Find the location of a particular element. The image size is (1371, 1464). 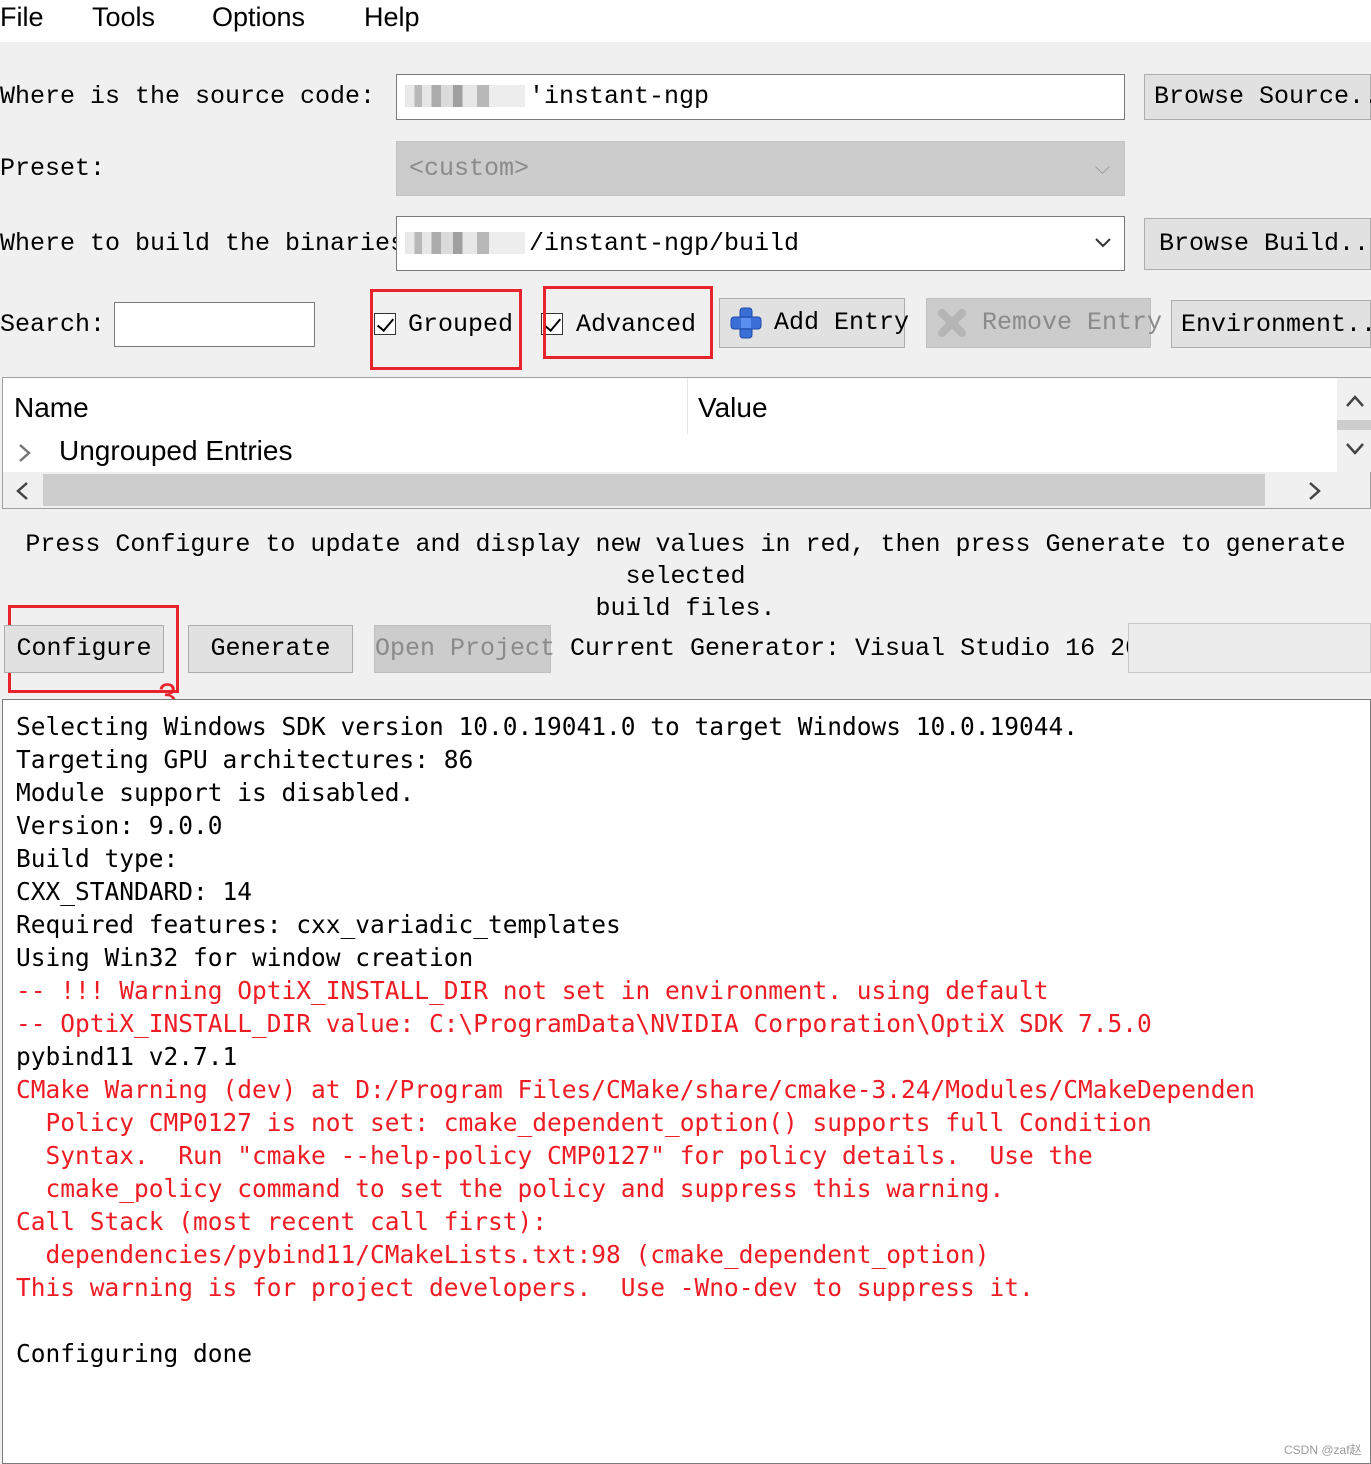

menu-help: Help is located at coordinates (392, 17).